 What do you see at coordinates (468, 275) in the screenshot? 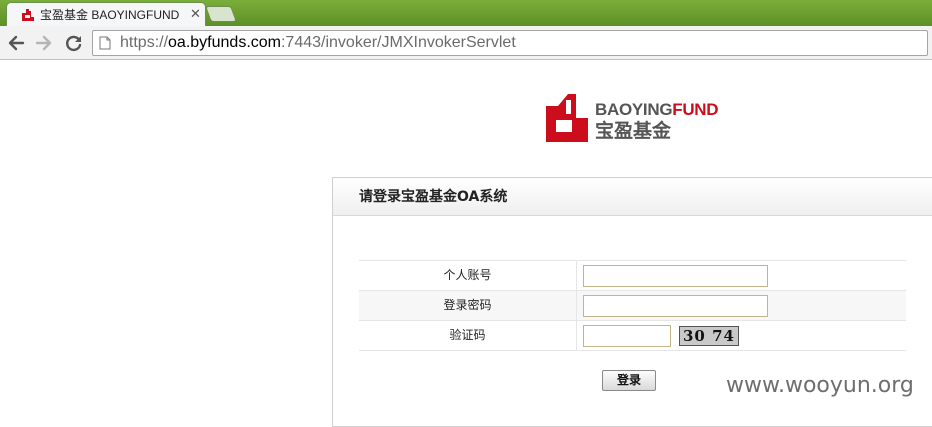
I see `account-label: 个人账号` at bounding box center [468, 275].